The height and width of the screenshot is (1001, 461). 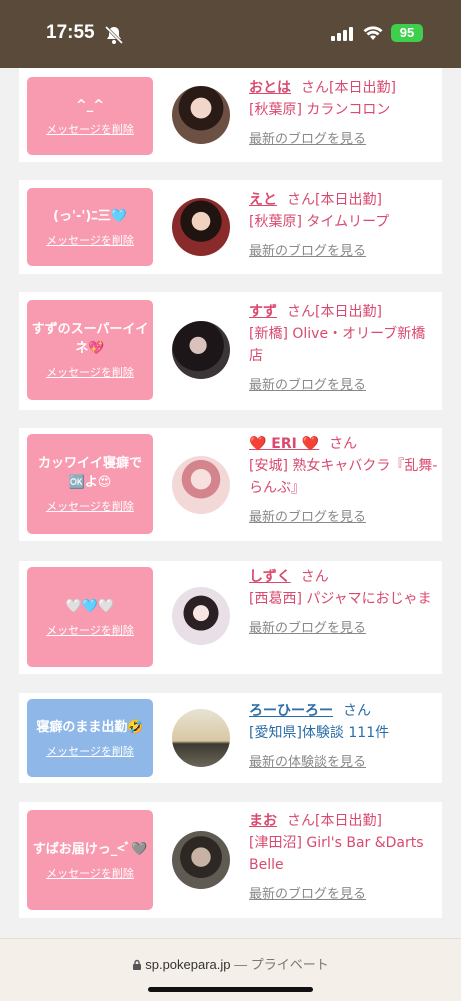 I want to click on home-indicator, so click(x=230, y=989).